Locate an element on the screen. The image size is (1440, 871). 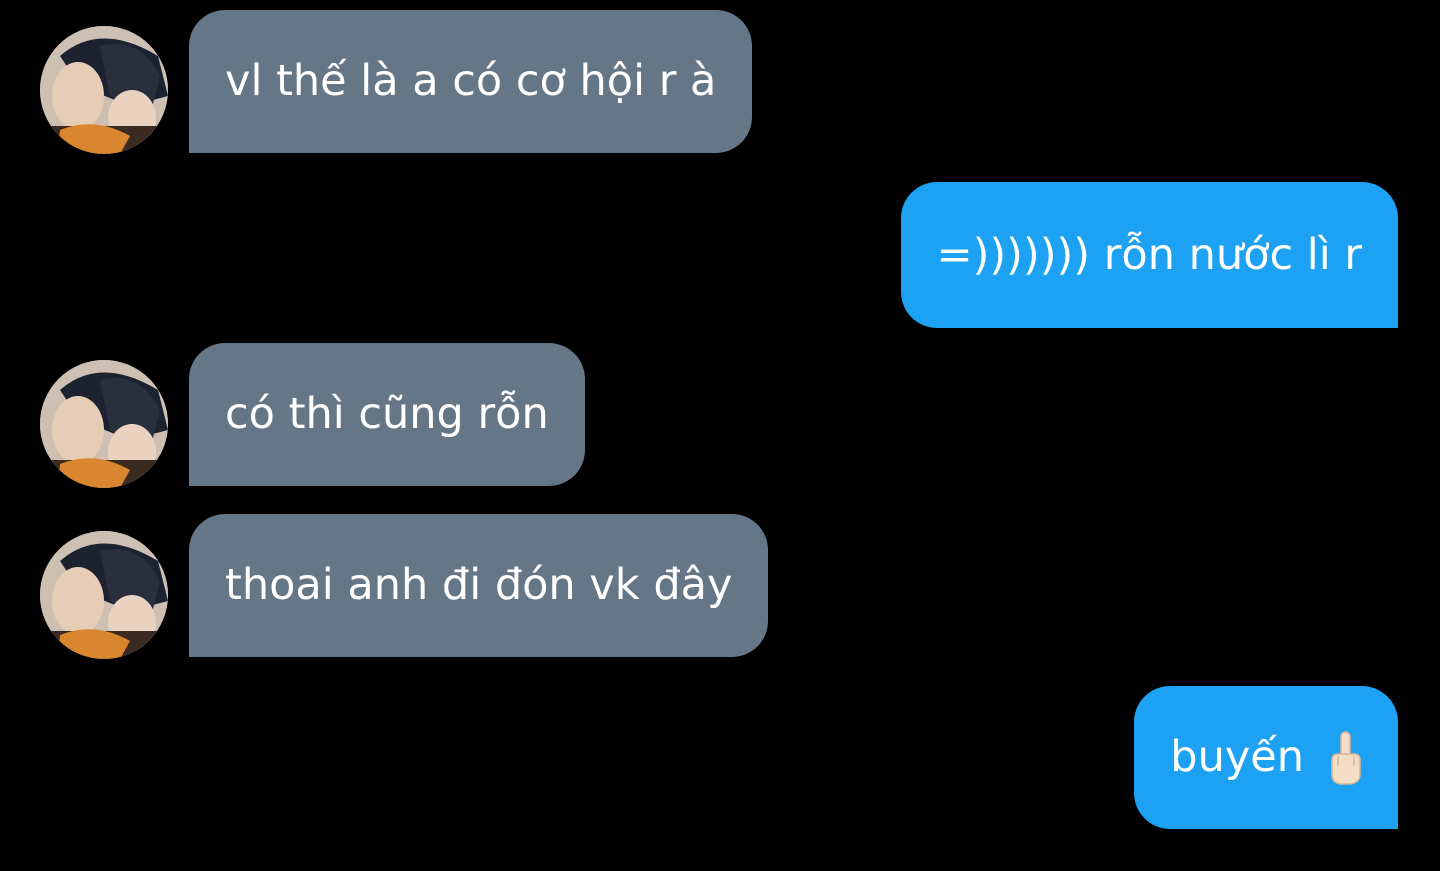
message-text: vl thế là a có cơ hội r à is located at coordinates (471, 81).